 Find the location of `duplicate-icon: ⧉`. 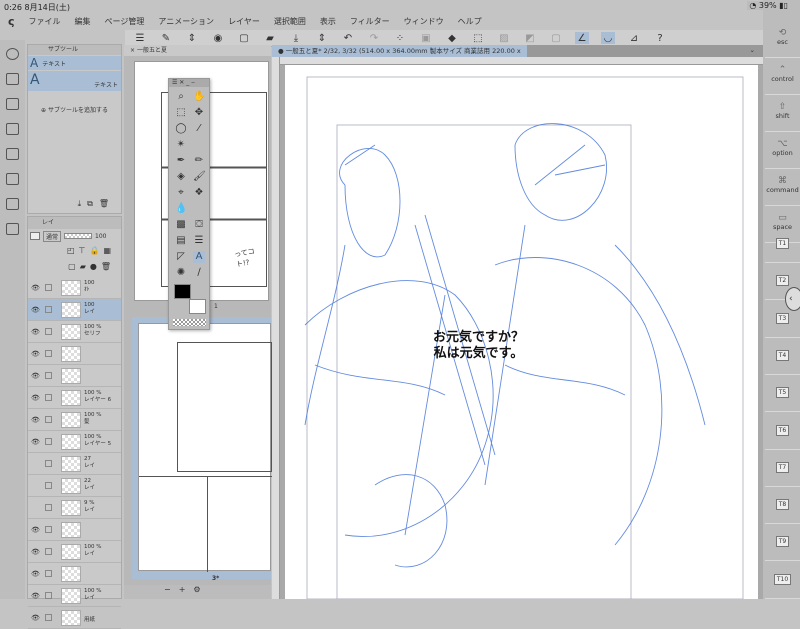

duplicate-icon: ⧉ is located at coordinates (93, 203).